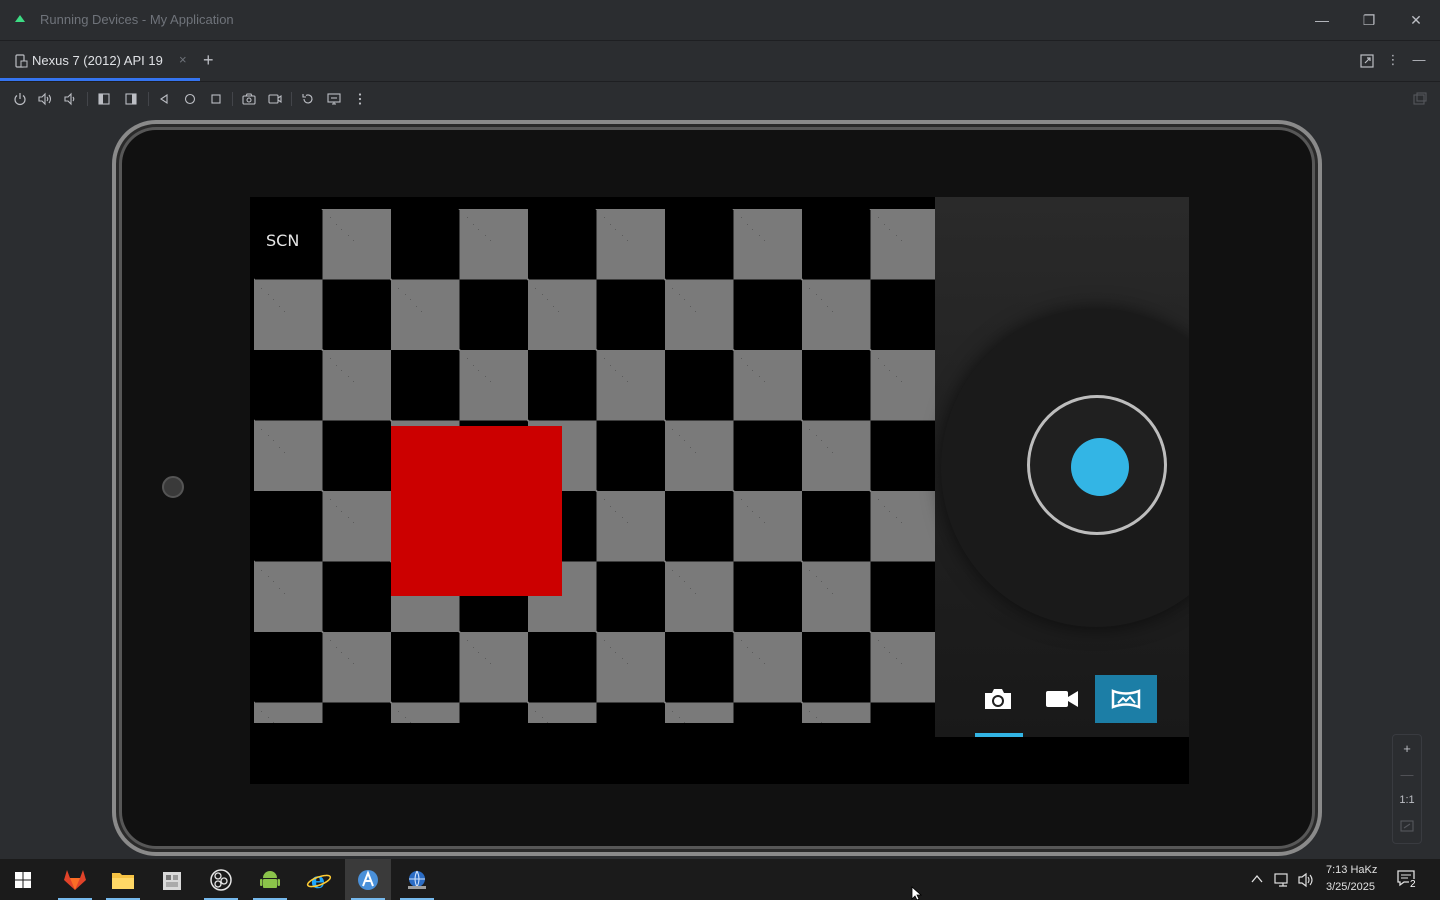  I want to click on notification-center-button: 2, so click(1409, 881).